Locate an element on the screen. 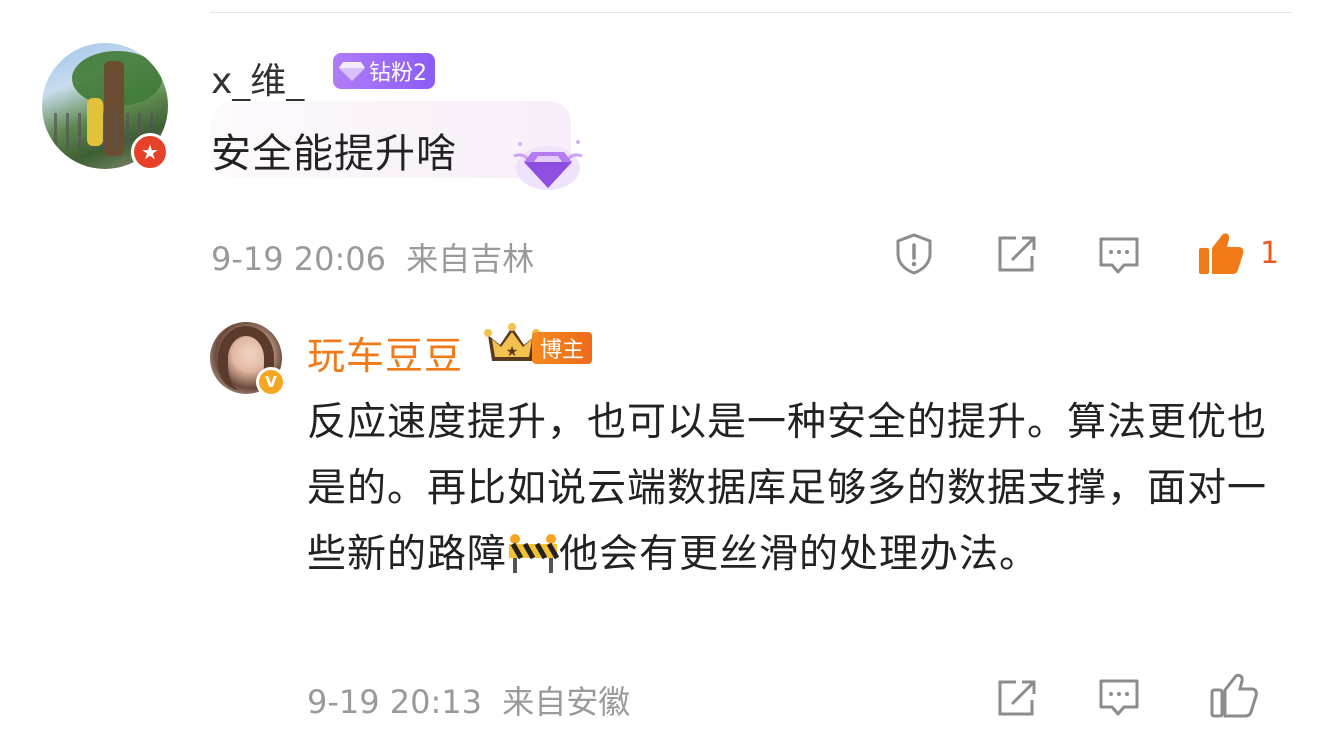 The height and width of the screenshot is (739, 1320). diamond-decoration-icon is located at coordinates (548, 165).